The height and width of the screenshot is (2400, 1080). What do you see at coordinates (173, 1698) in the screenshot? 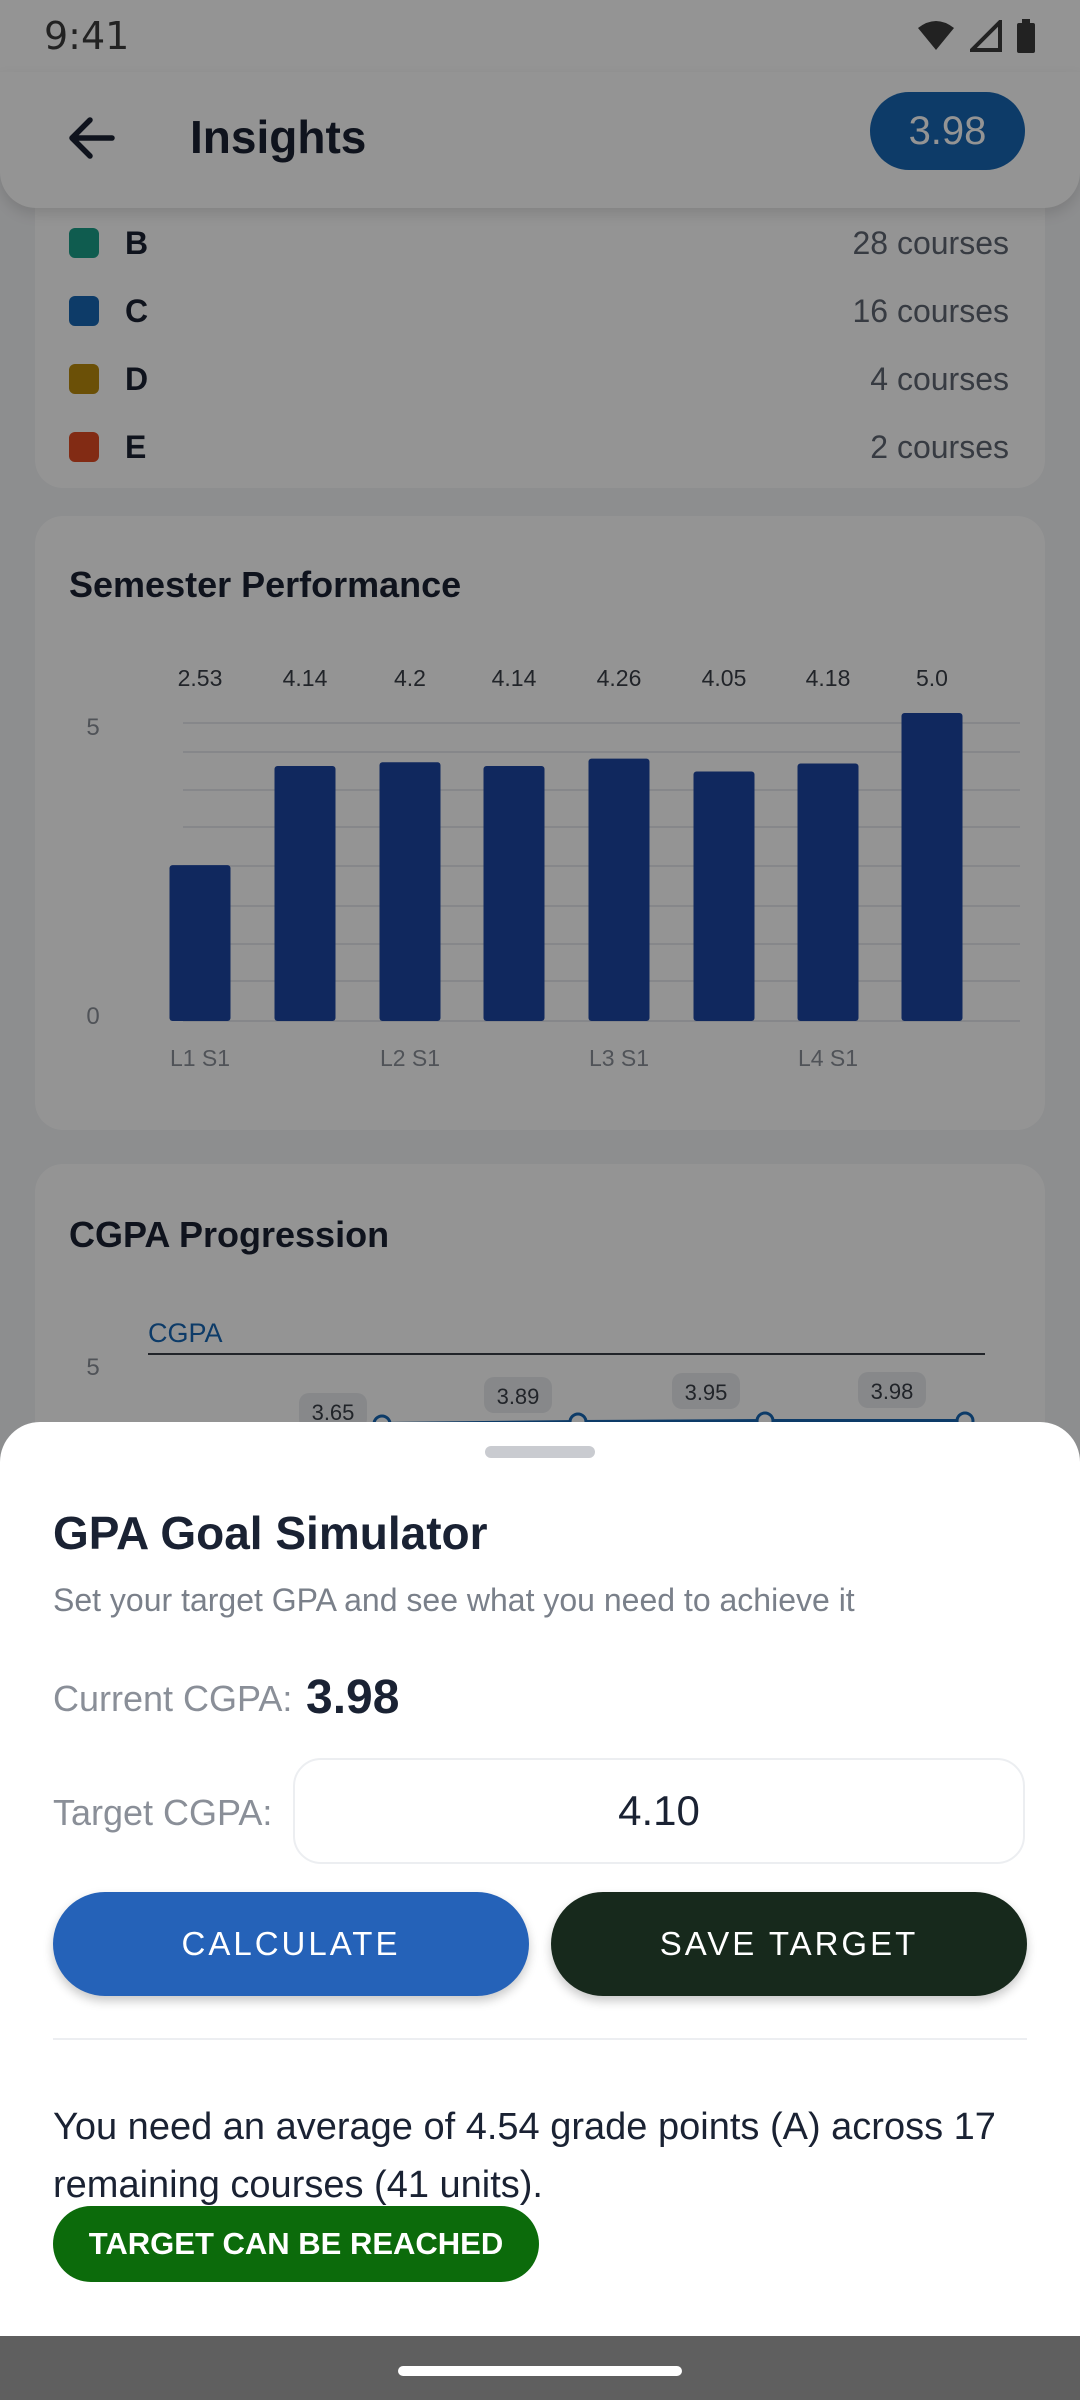
I see `current-cgpa-label: Current CGPA:` at bounding box center [173, 1698].